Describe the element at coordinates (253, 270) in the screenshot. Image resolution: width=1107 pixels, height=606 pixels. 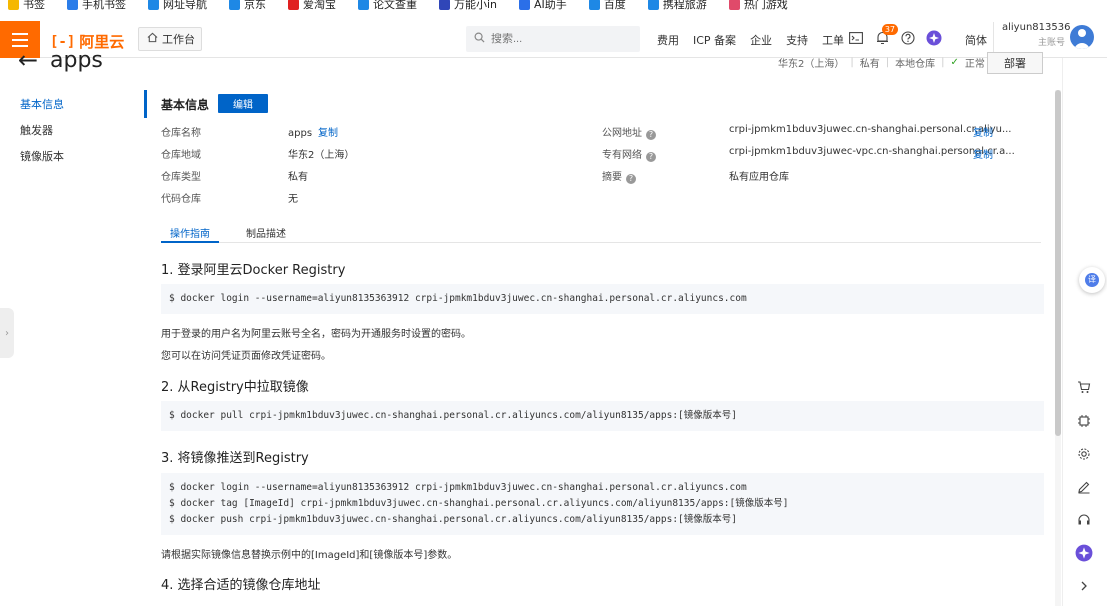
I see `step-title: 1. 登录阿里云Docker Registry` at that location.